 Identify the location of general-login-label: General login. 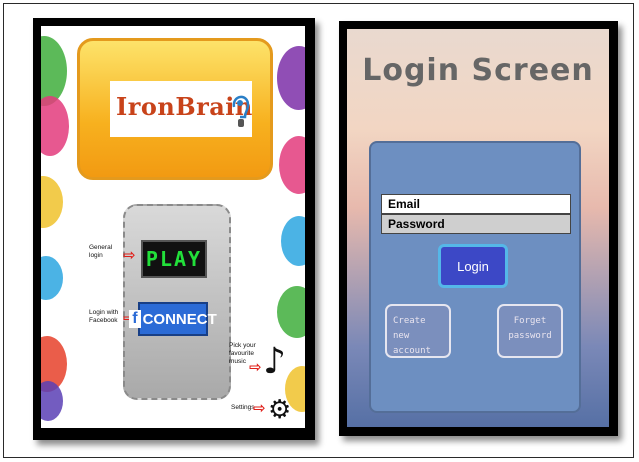
(101, 251).